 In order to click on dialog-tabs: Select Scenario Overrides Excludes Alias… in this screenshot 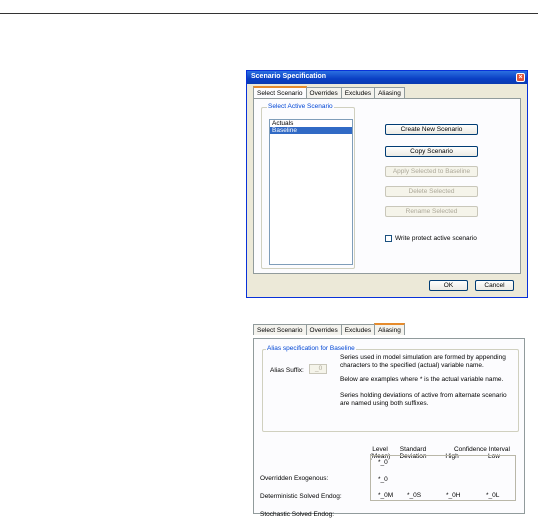, I will do `click(329, 92)`.